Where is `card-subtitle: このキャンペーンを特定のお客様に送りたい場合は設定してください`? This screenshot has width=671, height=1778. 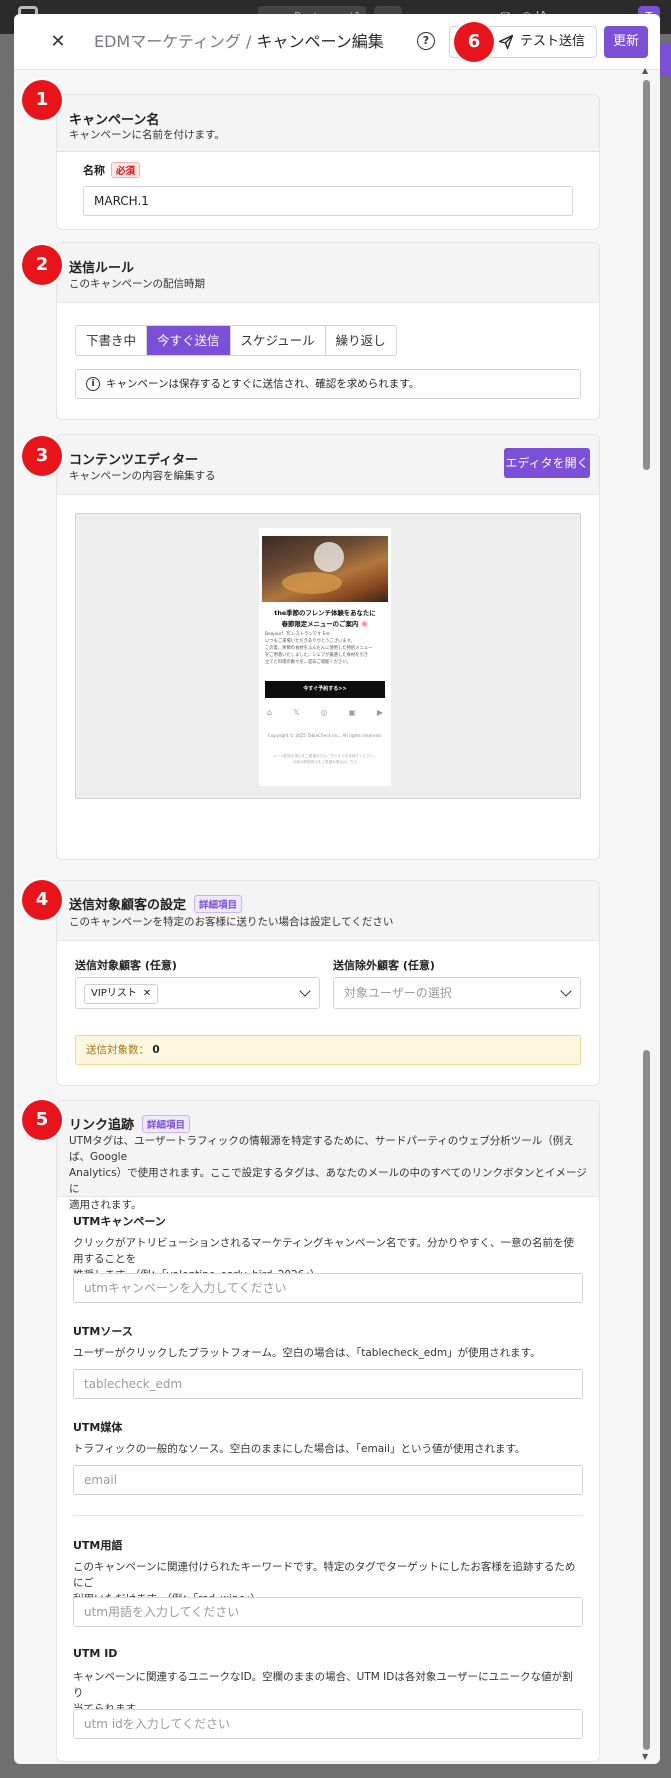
card-subtitle: このキャンペーンを特定のお客様に送りたい場合は設定してください is located at coordinates (231, 922).